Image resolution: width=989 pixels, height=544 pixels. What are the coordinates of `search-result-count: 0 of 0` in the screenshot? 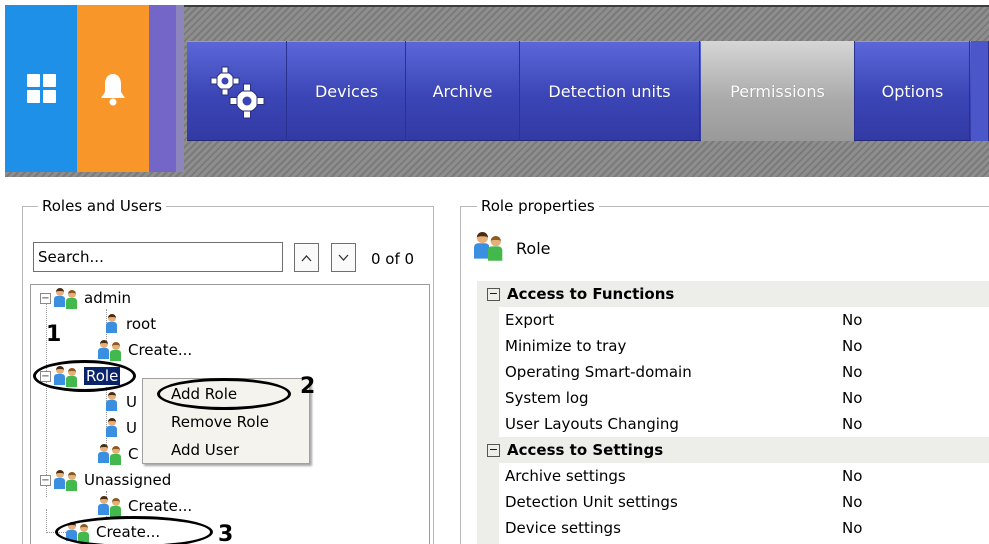 It's located at (393, 259).